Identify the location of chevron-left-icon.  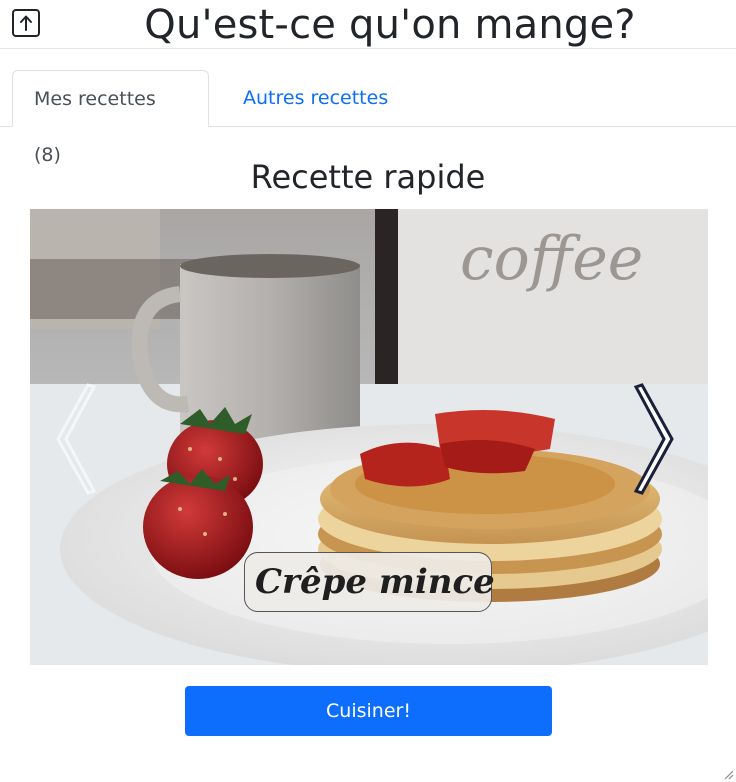
(76, 439).